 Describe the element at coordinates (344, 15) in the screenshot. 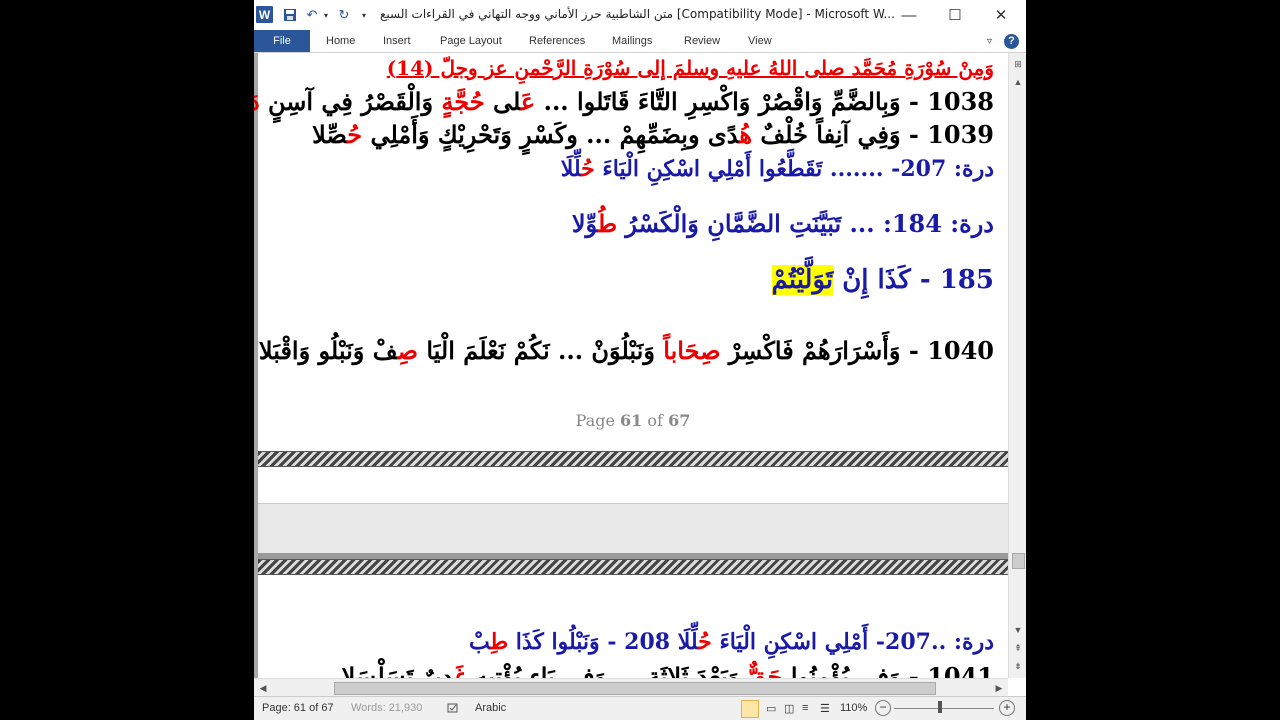

I see `redo-icon: ↻` at that location.